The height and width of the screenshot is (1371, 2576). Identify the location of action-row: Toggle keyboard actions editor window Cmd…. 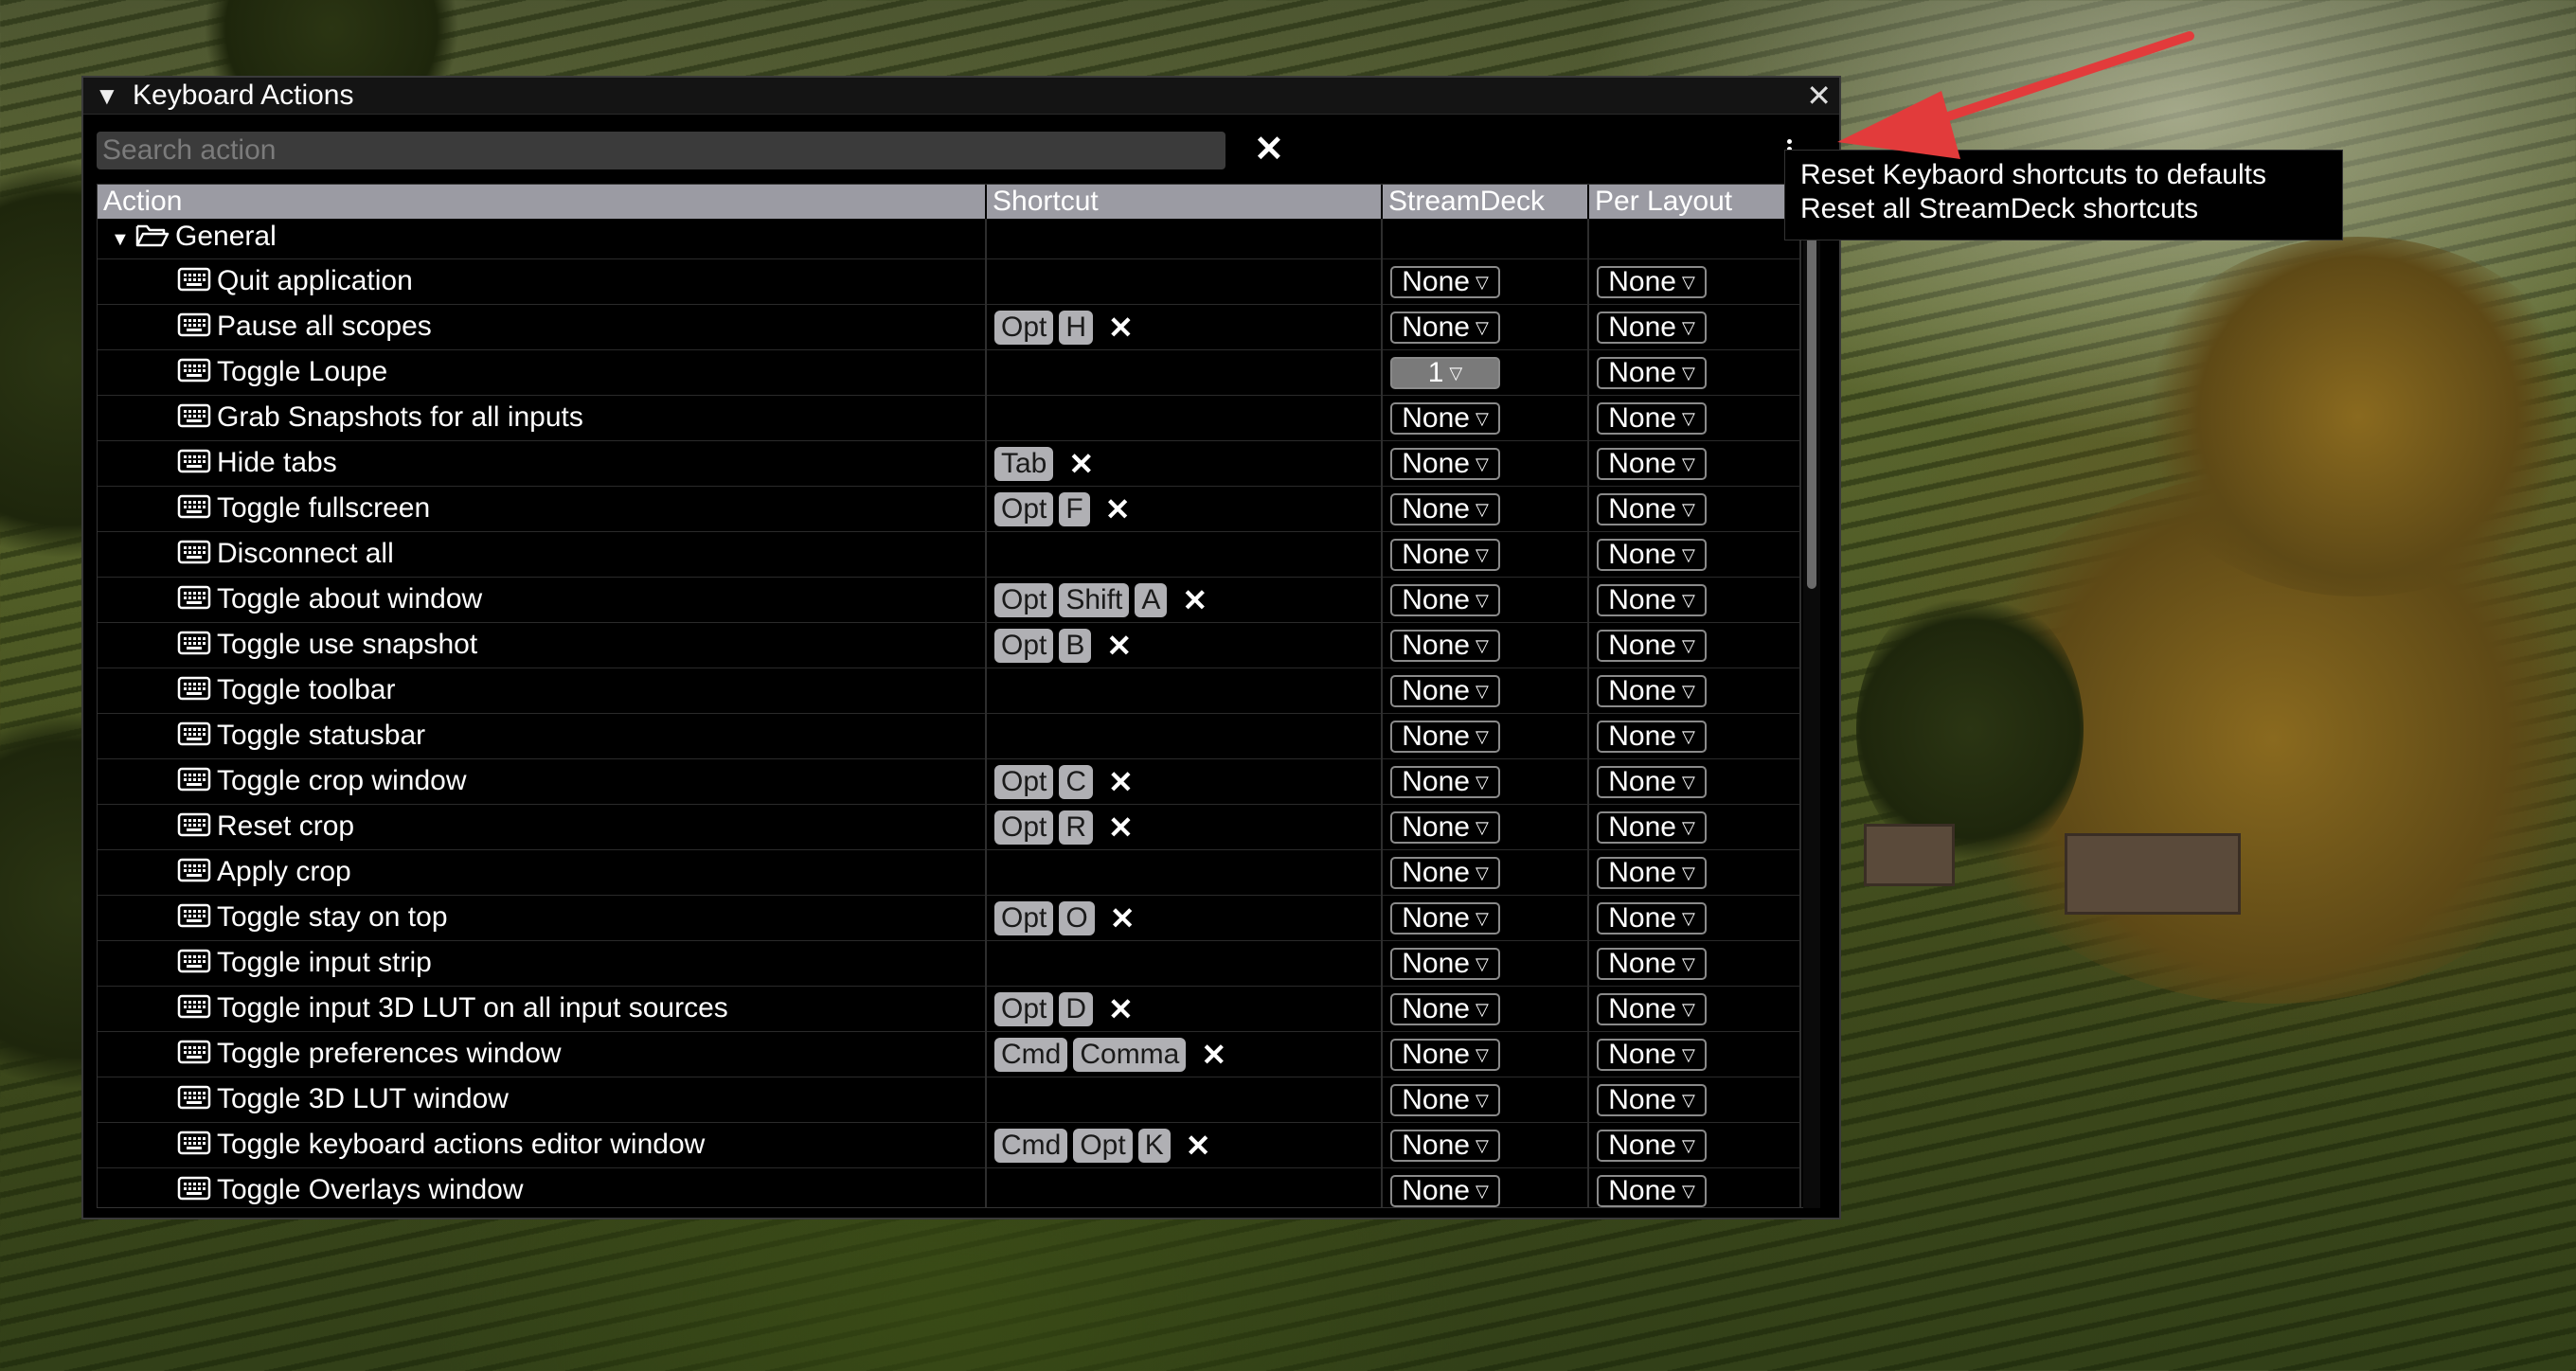
(949, 1145).